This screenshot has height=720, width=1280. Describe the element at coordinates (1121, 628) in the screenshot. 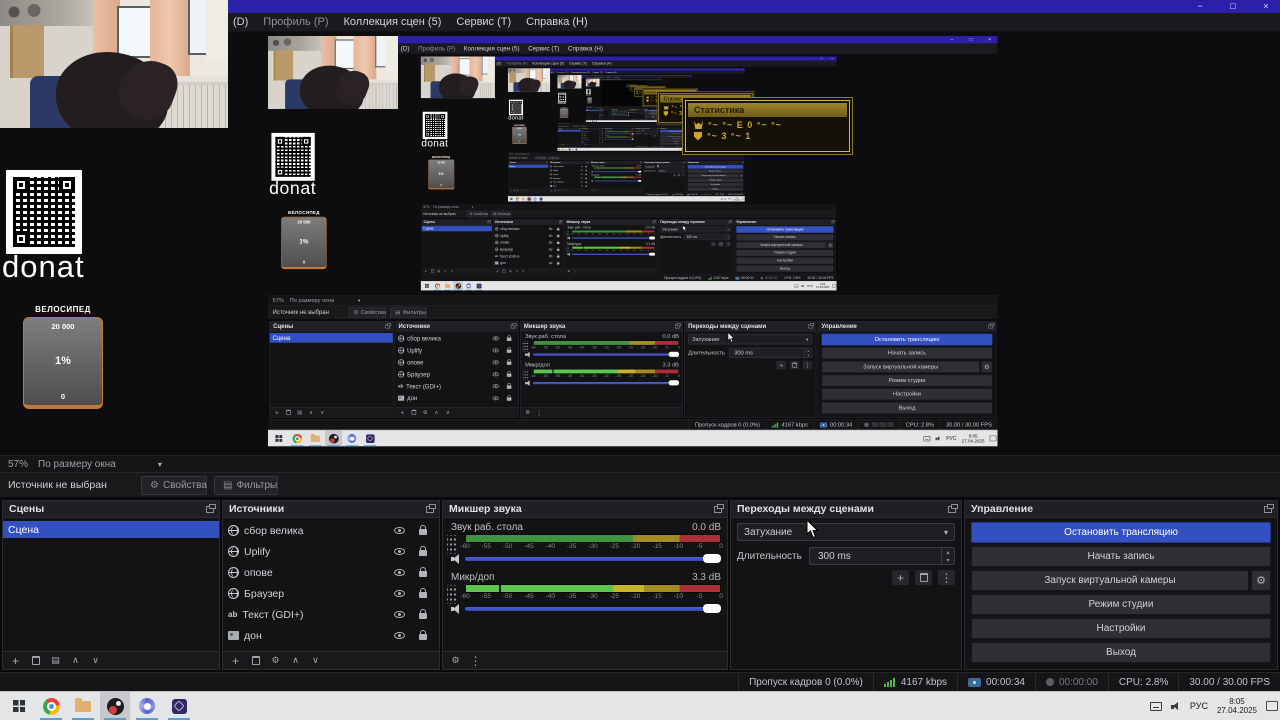

I see `control-button: Настройки` at that location.